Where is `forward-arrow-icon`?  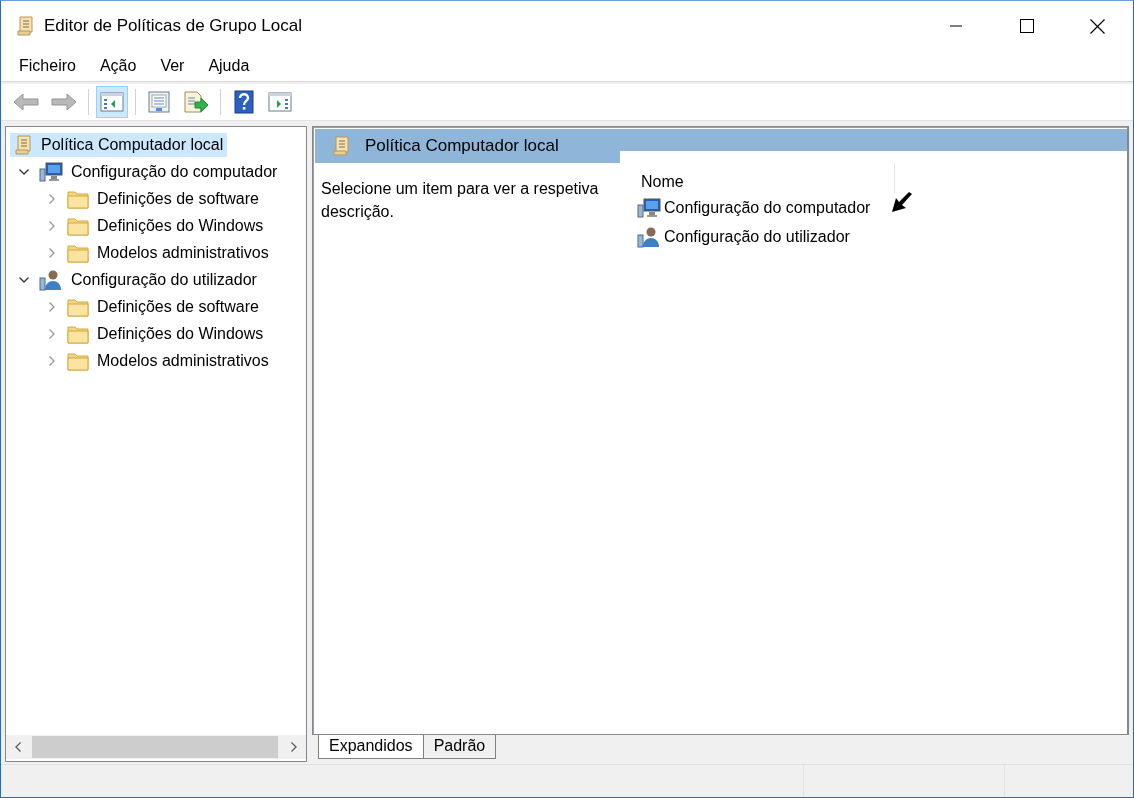
forward-arrow-icon is located at coordinates (64, 102).